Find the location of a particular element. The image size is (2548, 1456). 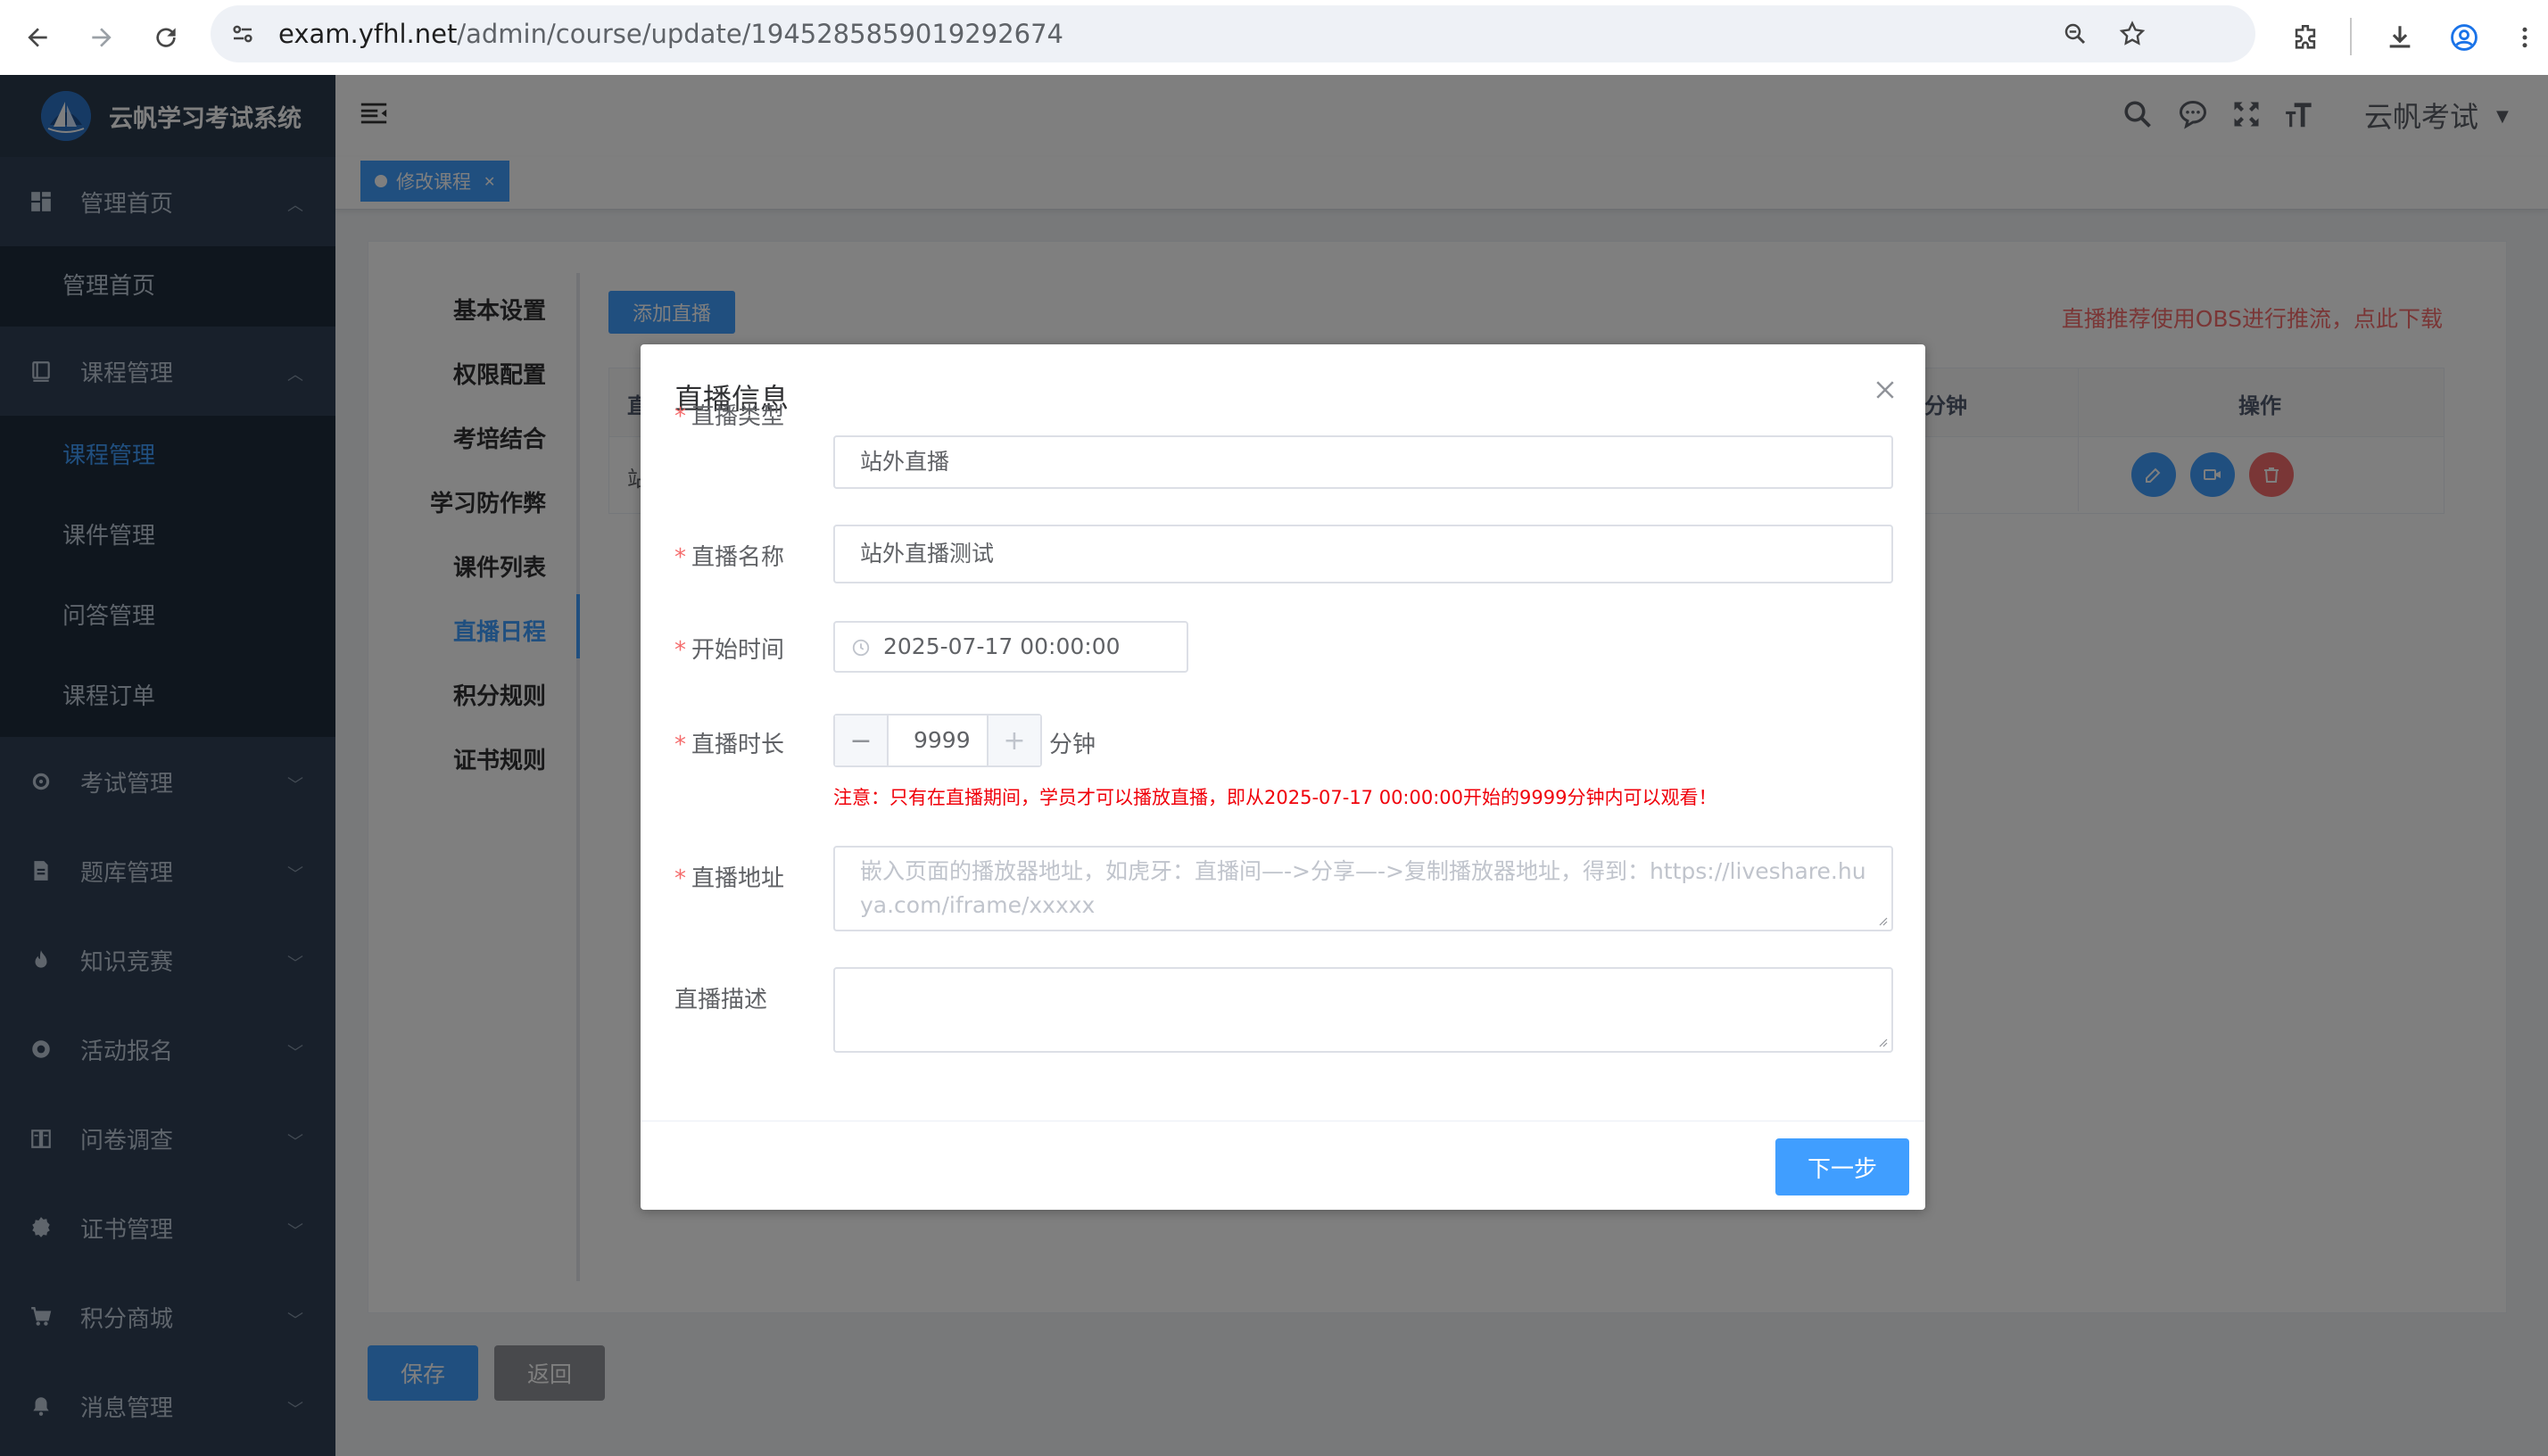

field-label-duration: * 直播时长 is located at coordinates (729, 745).